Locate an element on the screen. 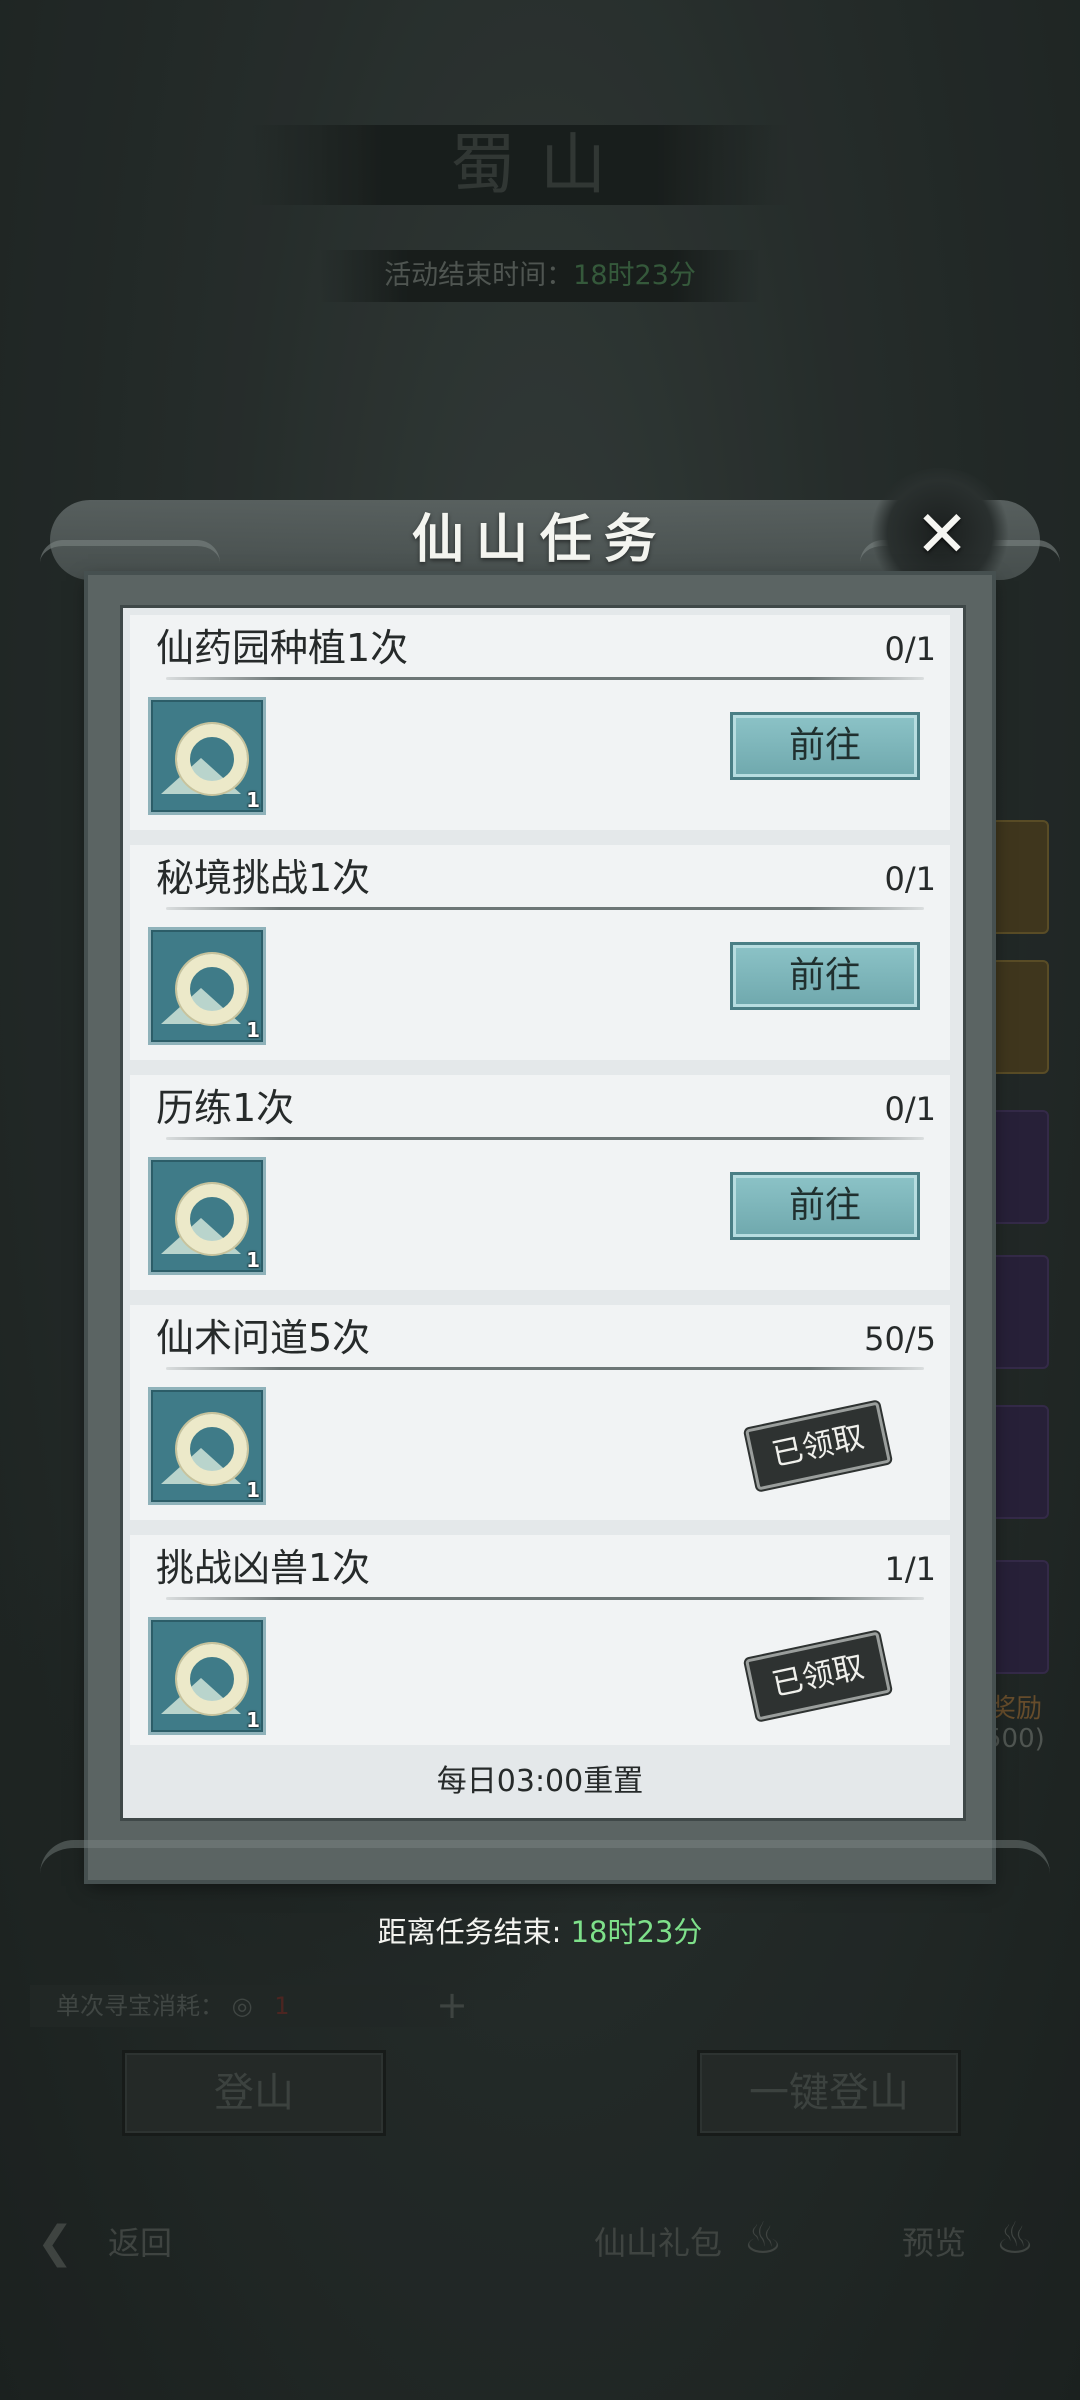 The width and height of the screenshot is (1080, 2400). task-title: 秘境挑战1次 is located at coordinates (263, 878).